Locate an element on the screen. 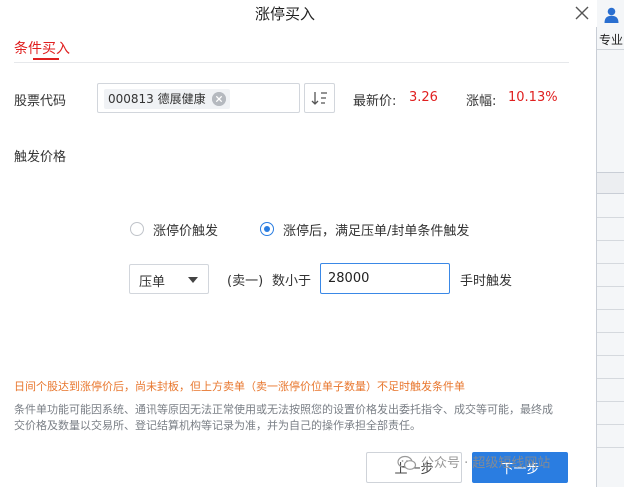 The width and height of the screenshot is (624, 487). order-type-select: 压单 is located at coordinates (169, 279).